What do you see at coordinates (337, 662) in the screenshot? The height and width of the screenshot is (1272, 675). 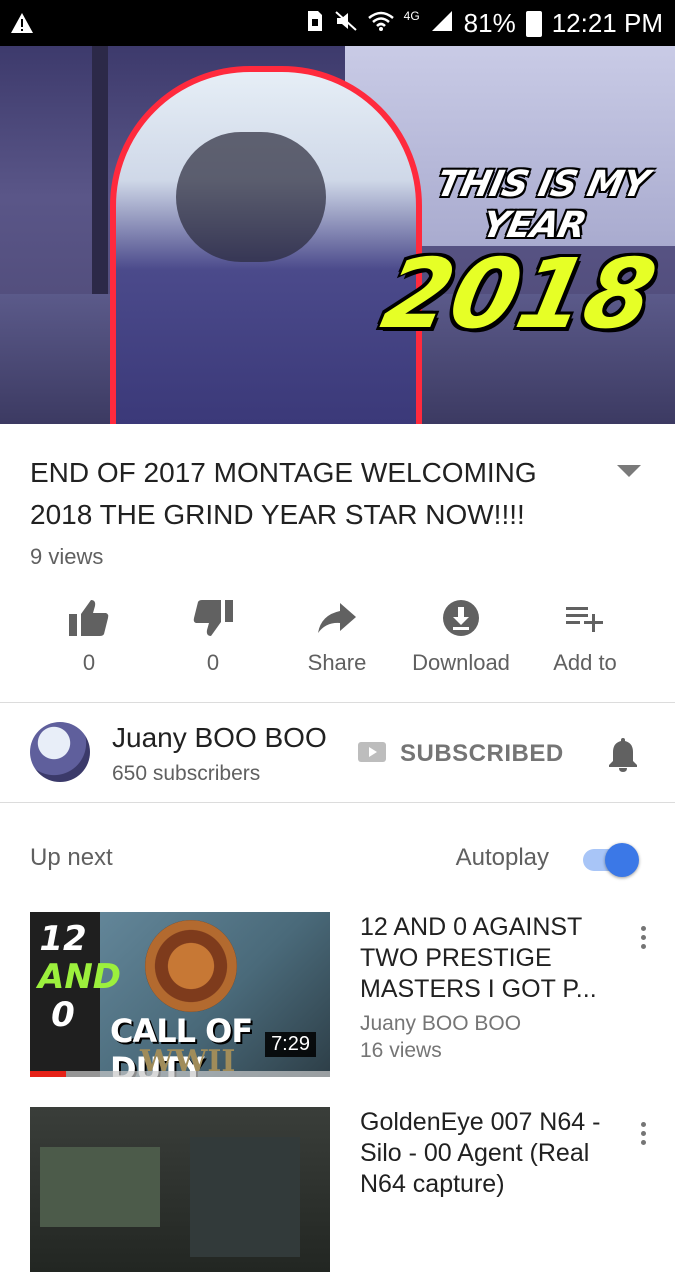 I see `share-label: Share` at bounding box center [337, 662].